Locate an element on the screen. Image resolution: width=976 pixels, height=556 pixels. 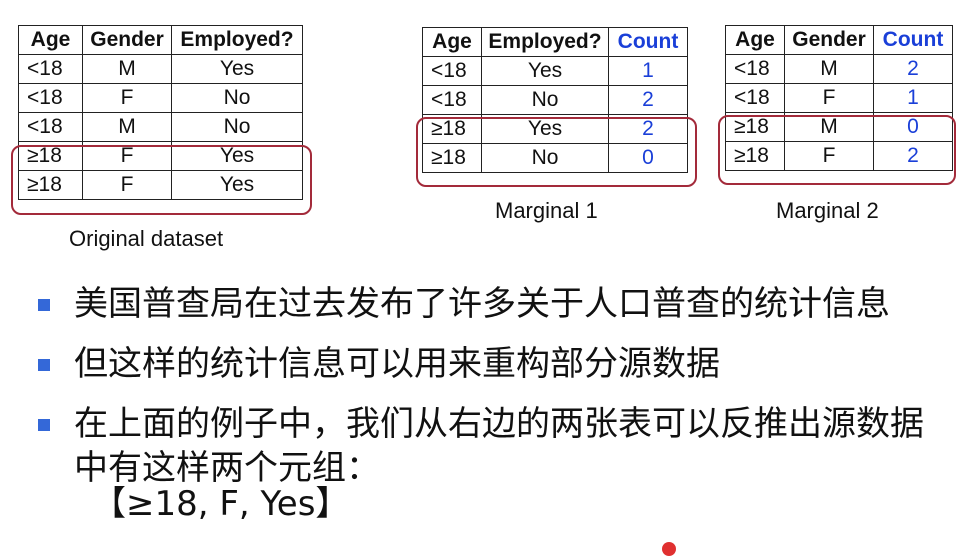
table-header-row: Age Employed? Count is located at coordinates (555, 42).